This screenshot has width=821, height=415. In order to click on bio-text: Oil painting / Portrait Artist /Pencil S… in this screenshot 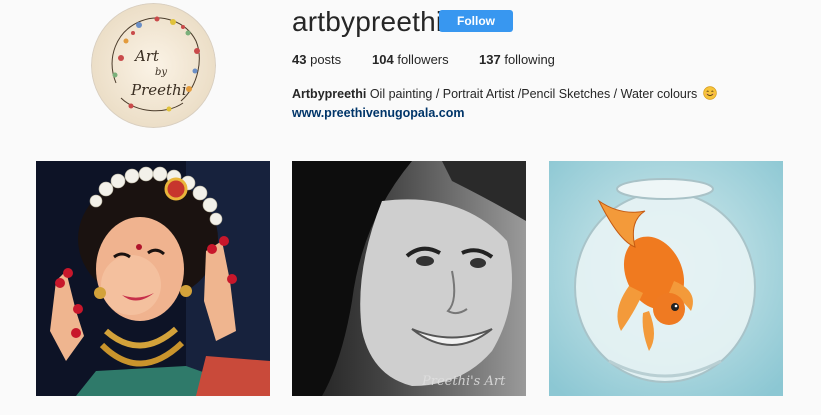, I will do `click(533, 94)`.